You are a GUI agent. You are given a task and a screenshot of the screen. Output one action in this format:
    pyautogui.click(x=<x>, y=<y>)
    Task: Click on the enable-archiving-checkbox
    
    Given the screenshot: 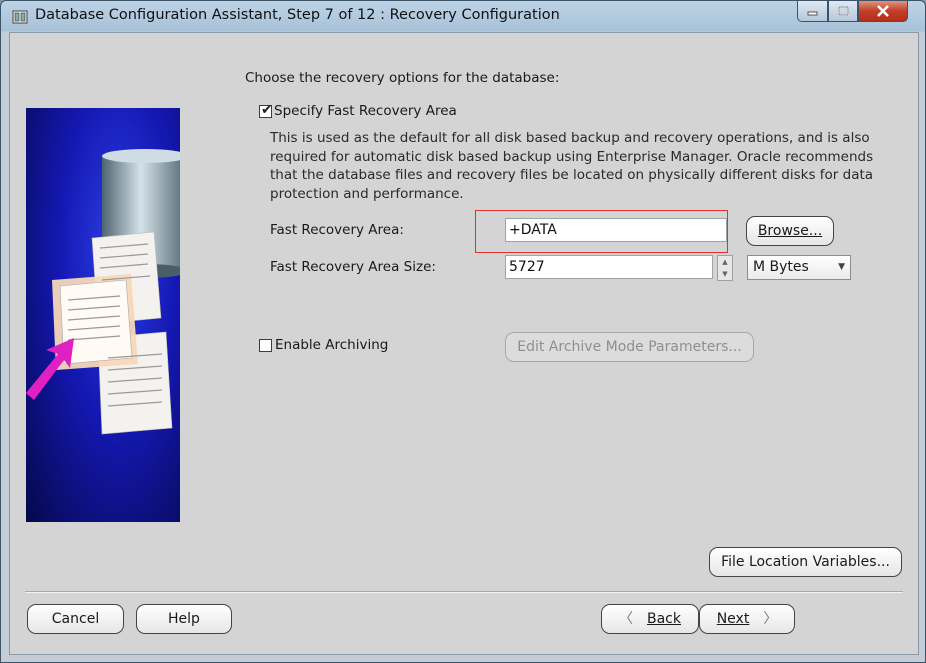 What is the action you would take?
    pyautogui.click(x=265, y=345)
    